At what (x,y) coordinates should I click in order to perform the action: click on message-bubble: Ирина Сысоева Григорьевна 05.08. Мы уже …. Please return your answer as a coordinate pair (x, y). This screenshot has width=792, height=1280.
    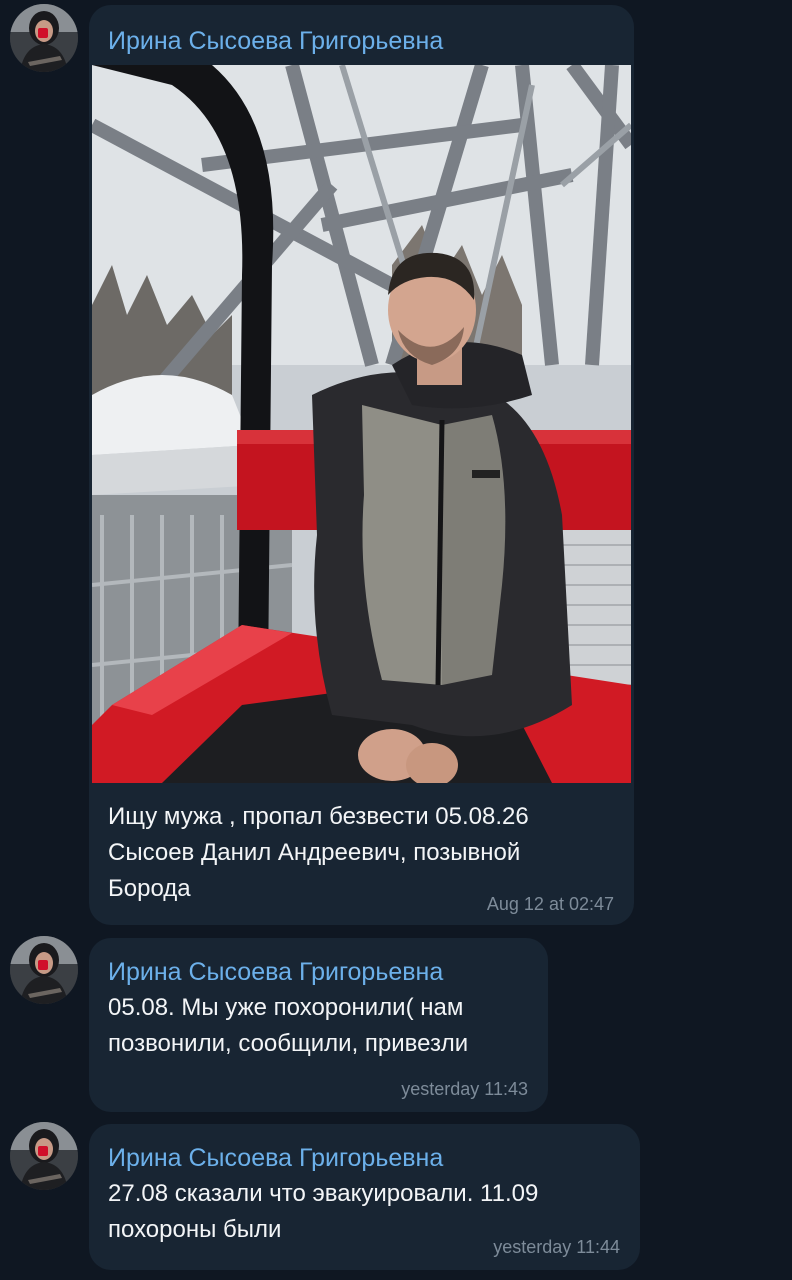
    Looking at the image, I should click on (318, 1025).